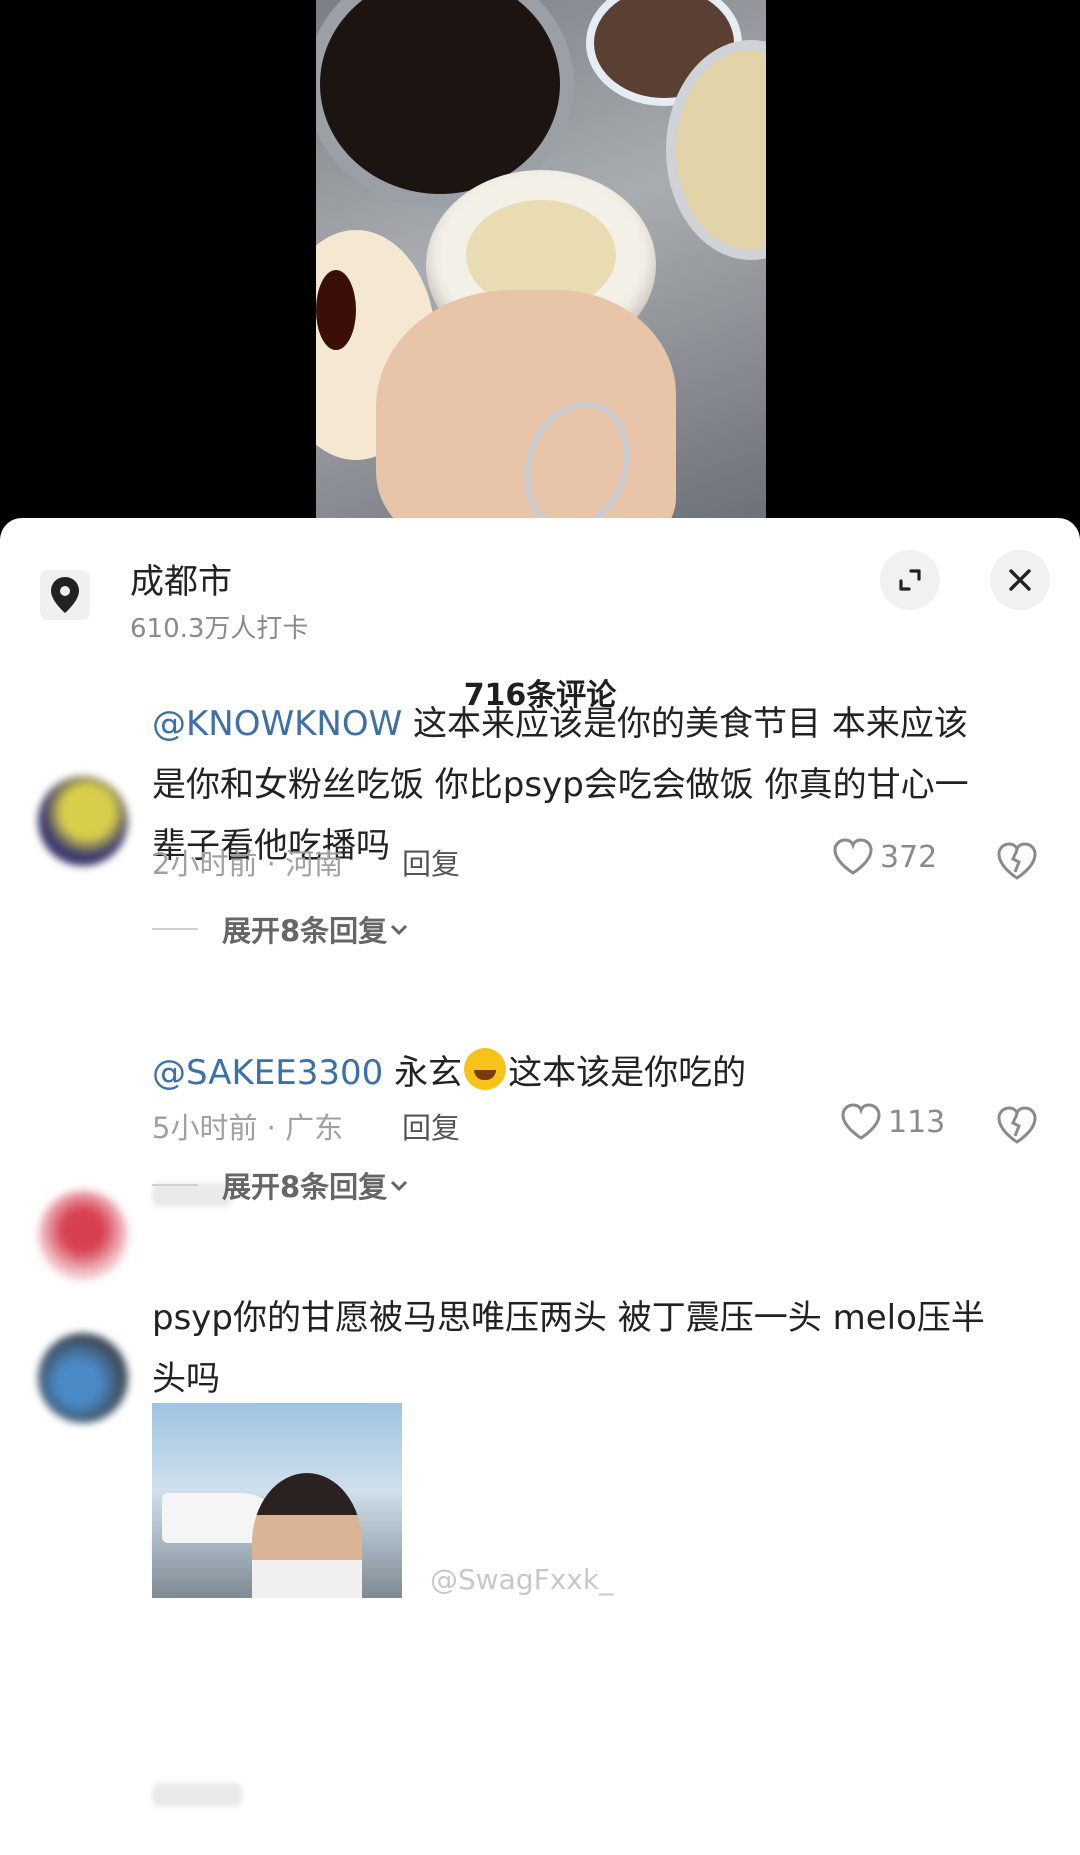  Describe the element at coordinates (522, 1579) in the screenshot. I see `watermark: @SwagFxxk_` at that location.